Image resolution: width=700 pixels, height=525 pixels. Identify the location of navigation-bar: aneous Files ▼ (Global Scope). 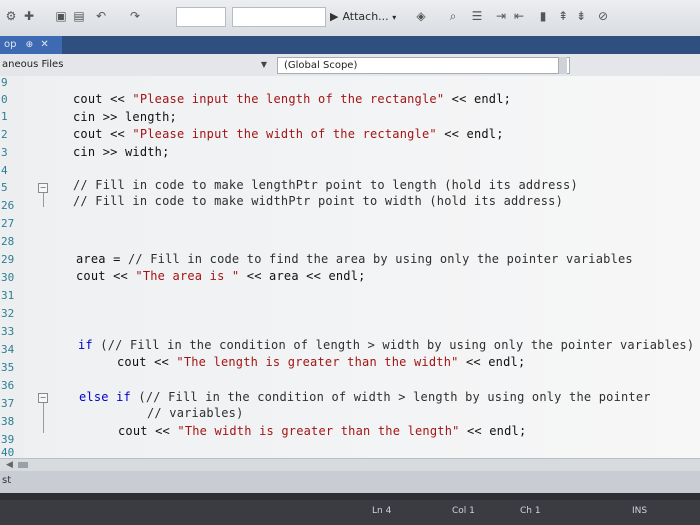
(350, 65).